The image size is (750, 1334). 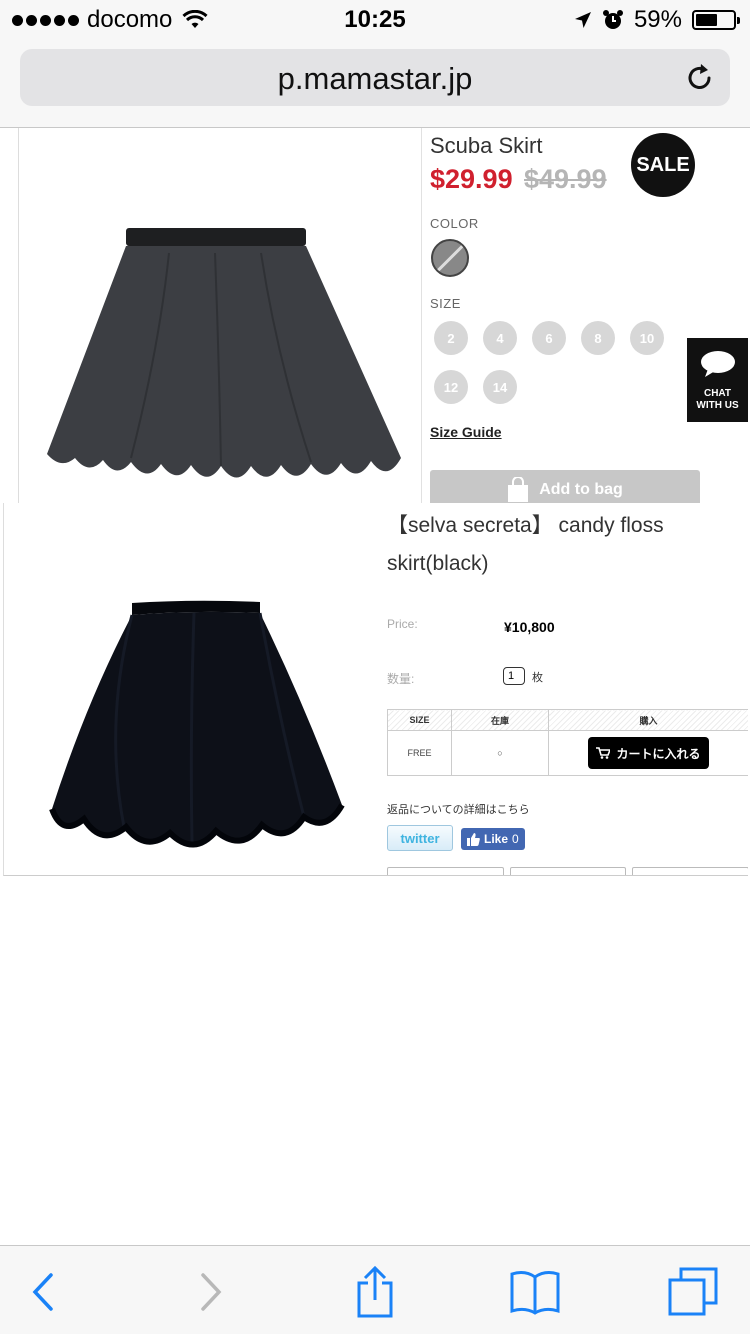 I want to click on bookmarks-button, so click(x=535, y=1292).